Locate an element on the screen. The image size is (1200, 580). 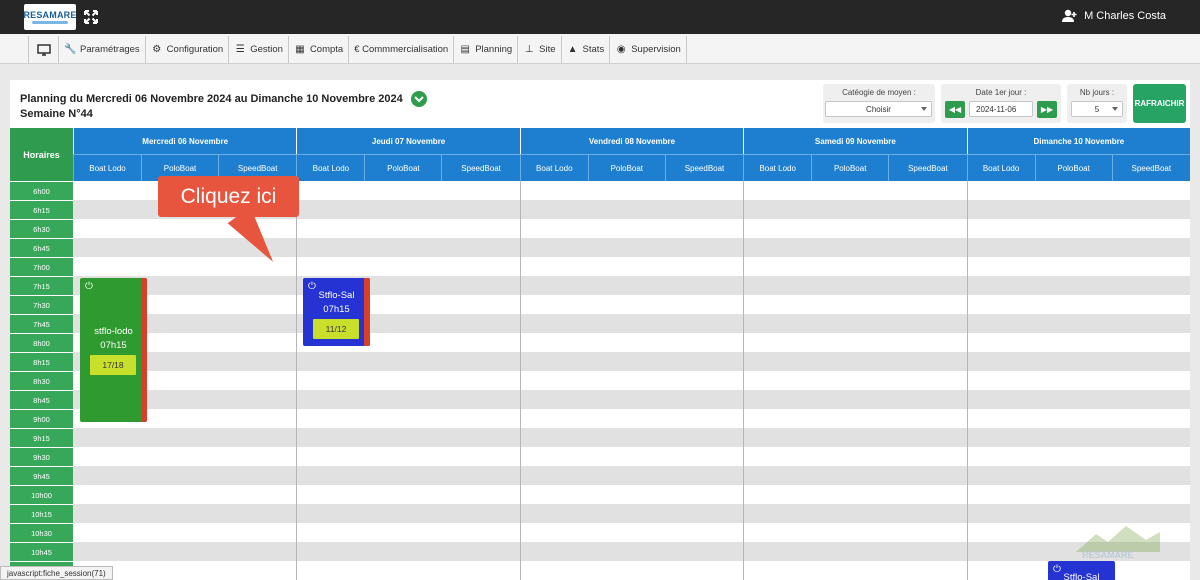
category-control: Catéogie de moyen : Choisir is located at coordinates (879, 103).